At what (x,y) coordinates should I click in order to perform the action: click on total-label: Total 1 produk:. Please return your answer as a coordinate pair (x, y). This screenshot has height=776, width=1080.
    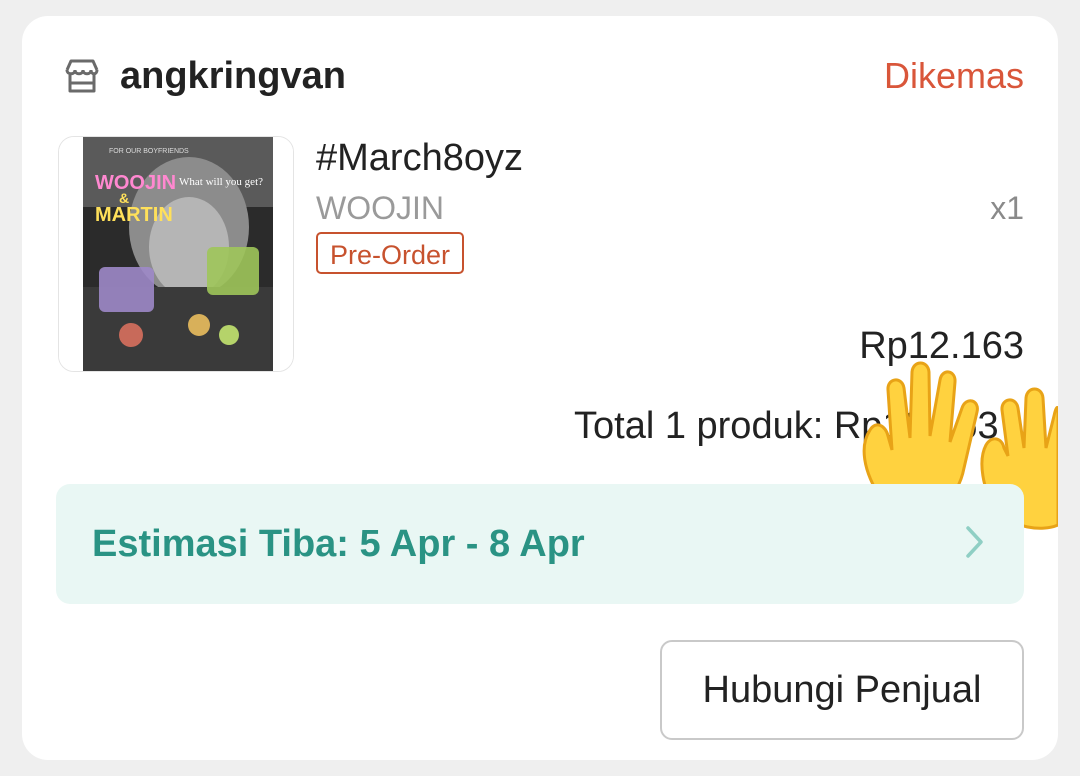
    Looking at the image, I should click on (699, 426).